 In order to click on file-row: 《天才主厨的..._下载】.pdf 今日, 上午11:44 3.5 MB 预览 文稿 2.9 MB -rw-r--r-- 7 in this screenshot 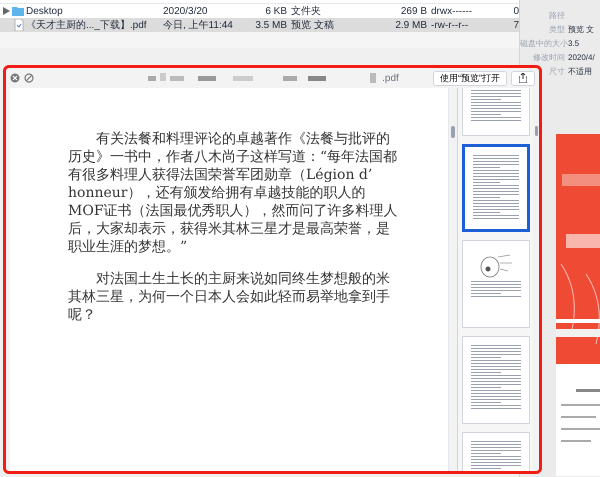, I will do `click(259, 25)`.